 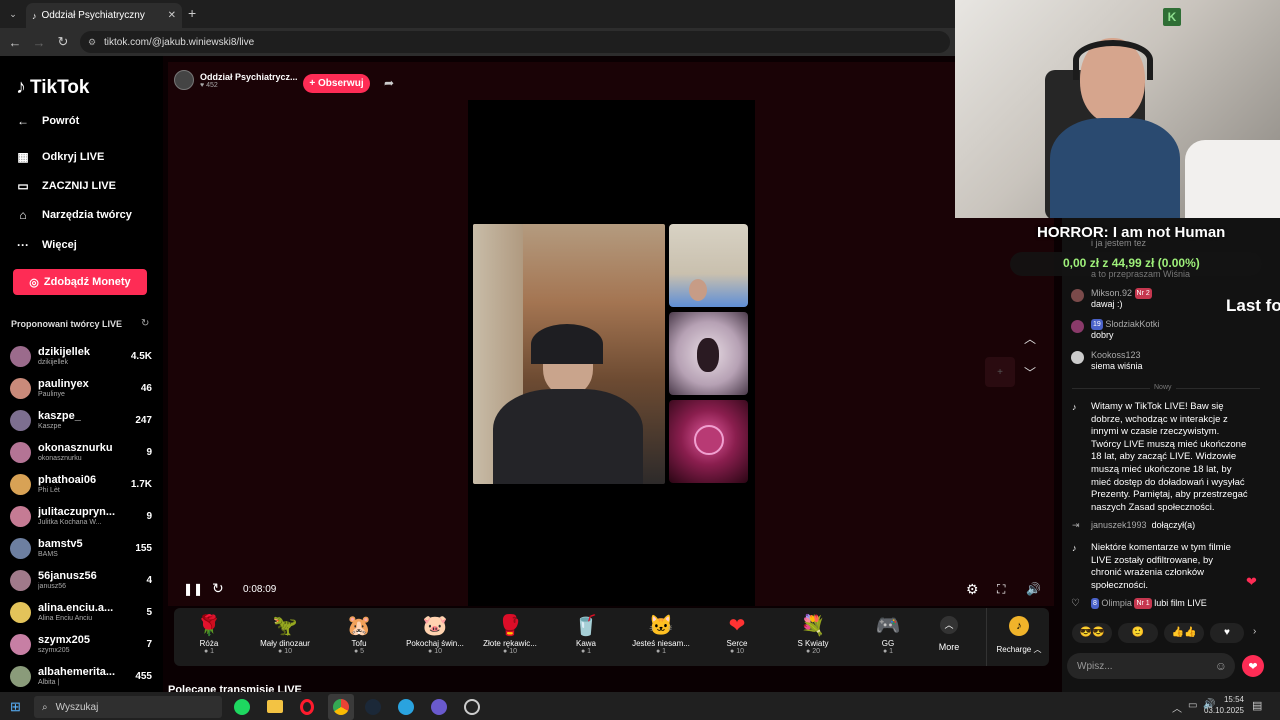 What do you see at coordinates (192, 13) in the screenshot?
I see `new-tab-button: +` at bounding box center [192, 13].